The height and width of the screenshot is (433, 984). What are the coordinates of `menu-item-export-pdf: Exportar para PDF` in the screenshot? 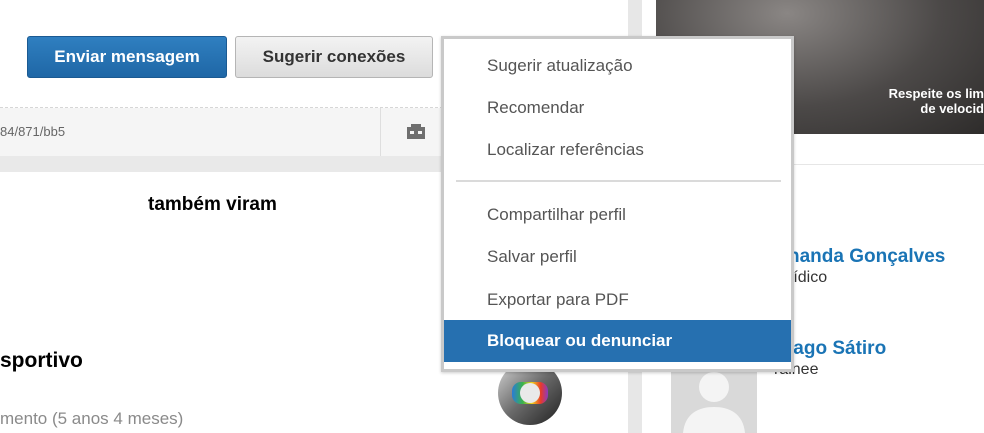 It's located at (617, 300).